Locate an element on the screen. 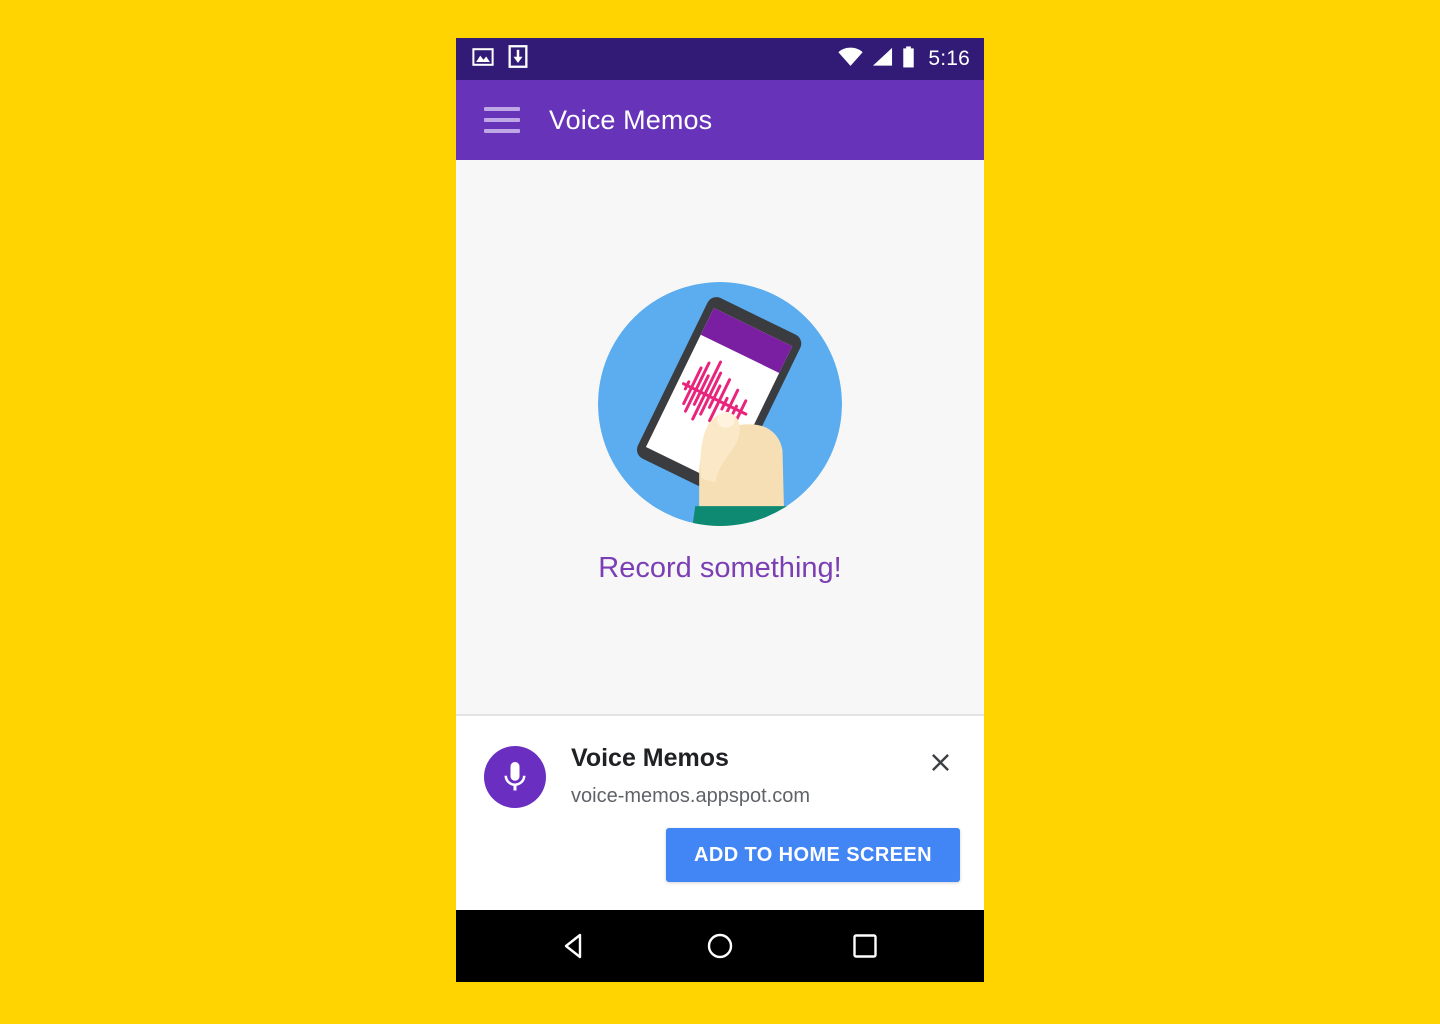 The width and height of the screenshot is (1440, 1024). nav-recents-button is located at coordinates (865, 946).